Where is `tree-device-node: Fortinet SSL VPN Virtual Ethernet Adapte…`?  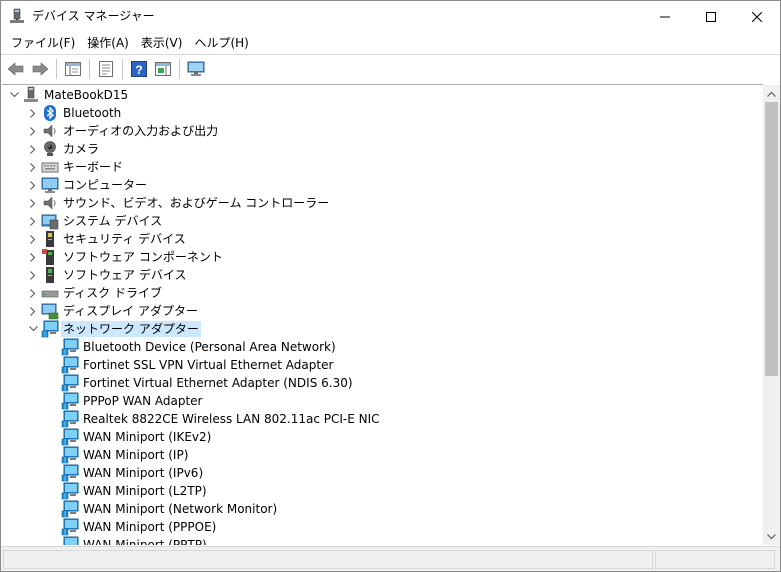
tree-device-node: Fortinet SSL VPN Virtual Ethernet Adapte… is located at coordinates (168, 365).